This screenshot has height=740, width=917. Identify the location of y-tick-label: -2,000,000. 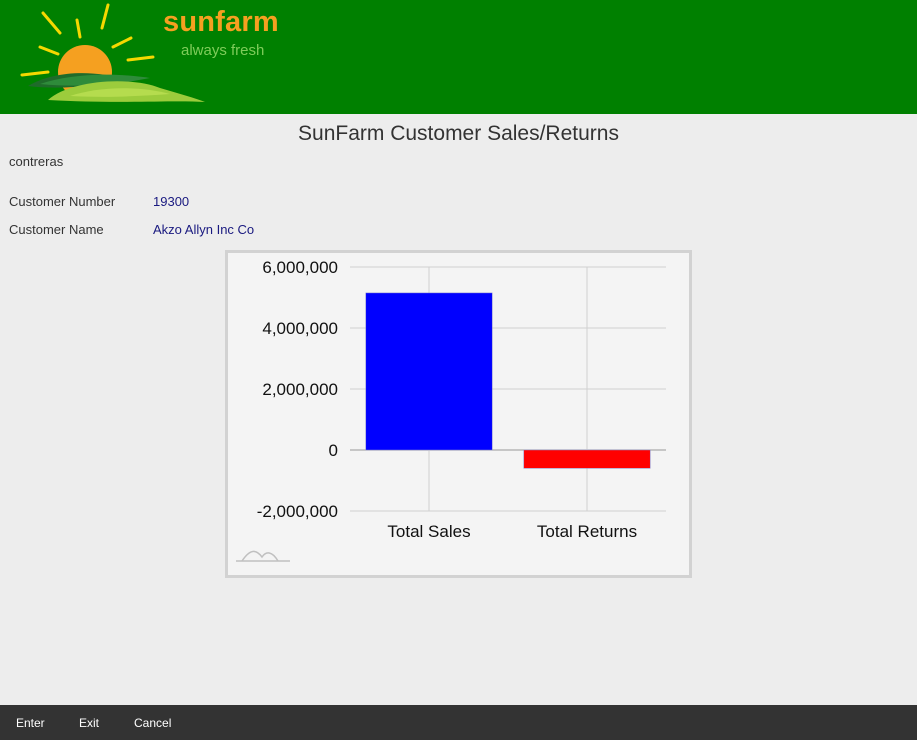
(297, 511).